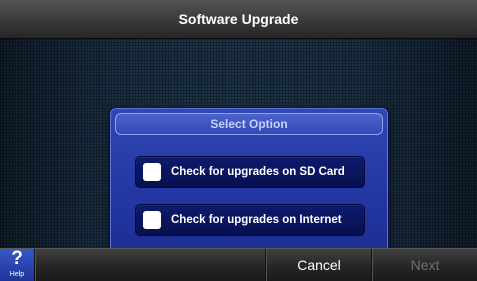 The height and width of the screenshot is (281, 477). I want to click on cancel-button: Cancel, so click(319, 265).